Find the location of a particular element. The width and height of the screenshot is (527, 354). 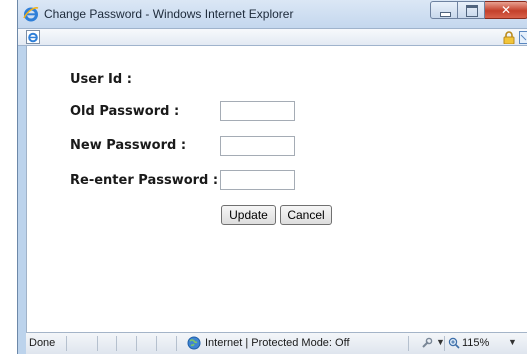

old-password-label: Old Password : is located at coordinates (125, 111).